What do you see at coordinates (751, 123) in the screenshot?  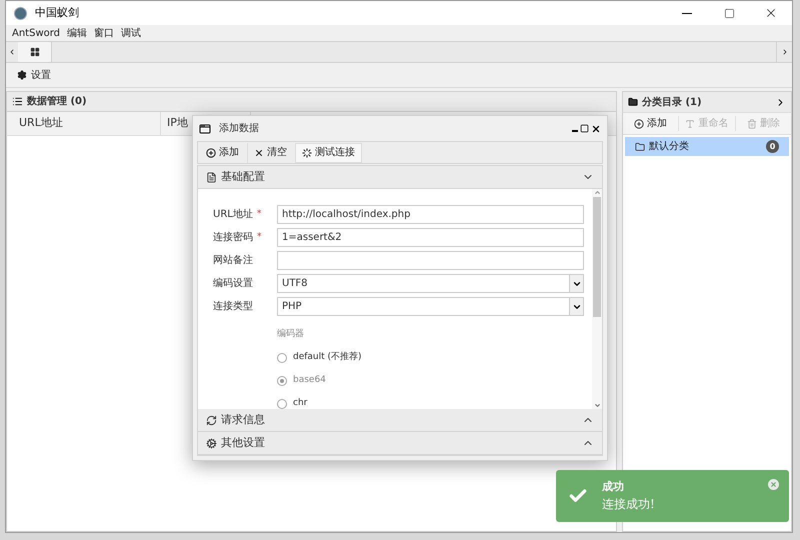 I see `trash-icon` at bounding box center [751, 123].